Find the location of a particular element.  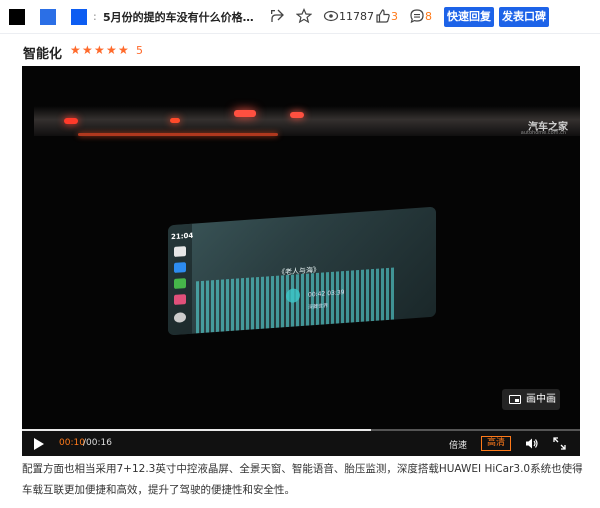

pip-label: 画中画 is located at coordinates (541, 399).